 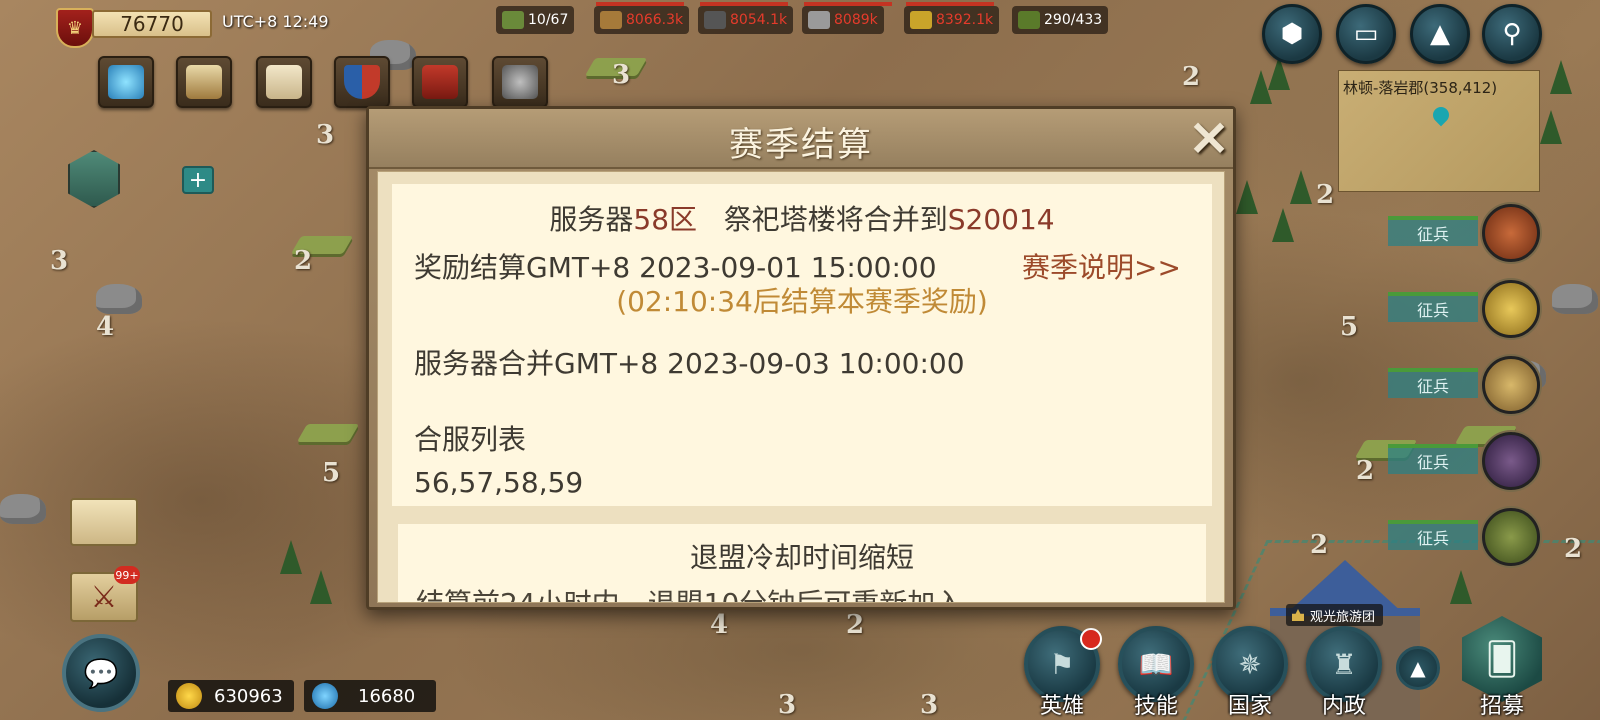 I want to click on scroll-chest-icon, so click(x=204, y=82).